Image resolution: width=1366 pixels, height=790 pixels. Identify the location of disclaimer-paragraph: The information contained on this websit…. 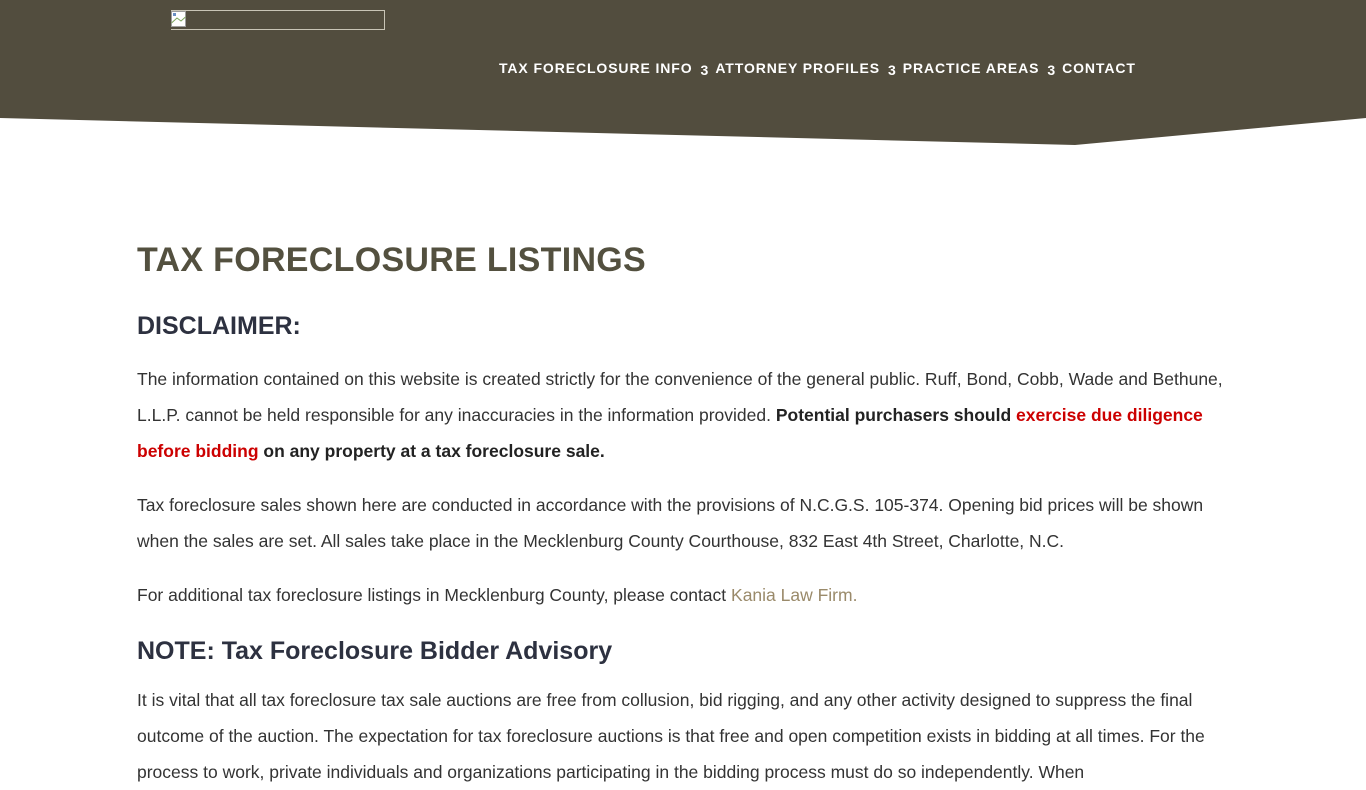
(683, 415).